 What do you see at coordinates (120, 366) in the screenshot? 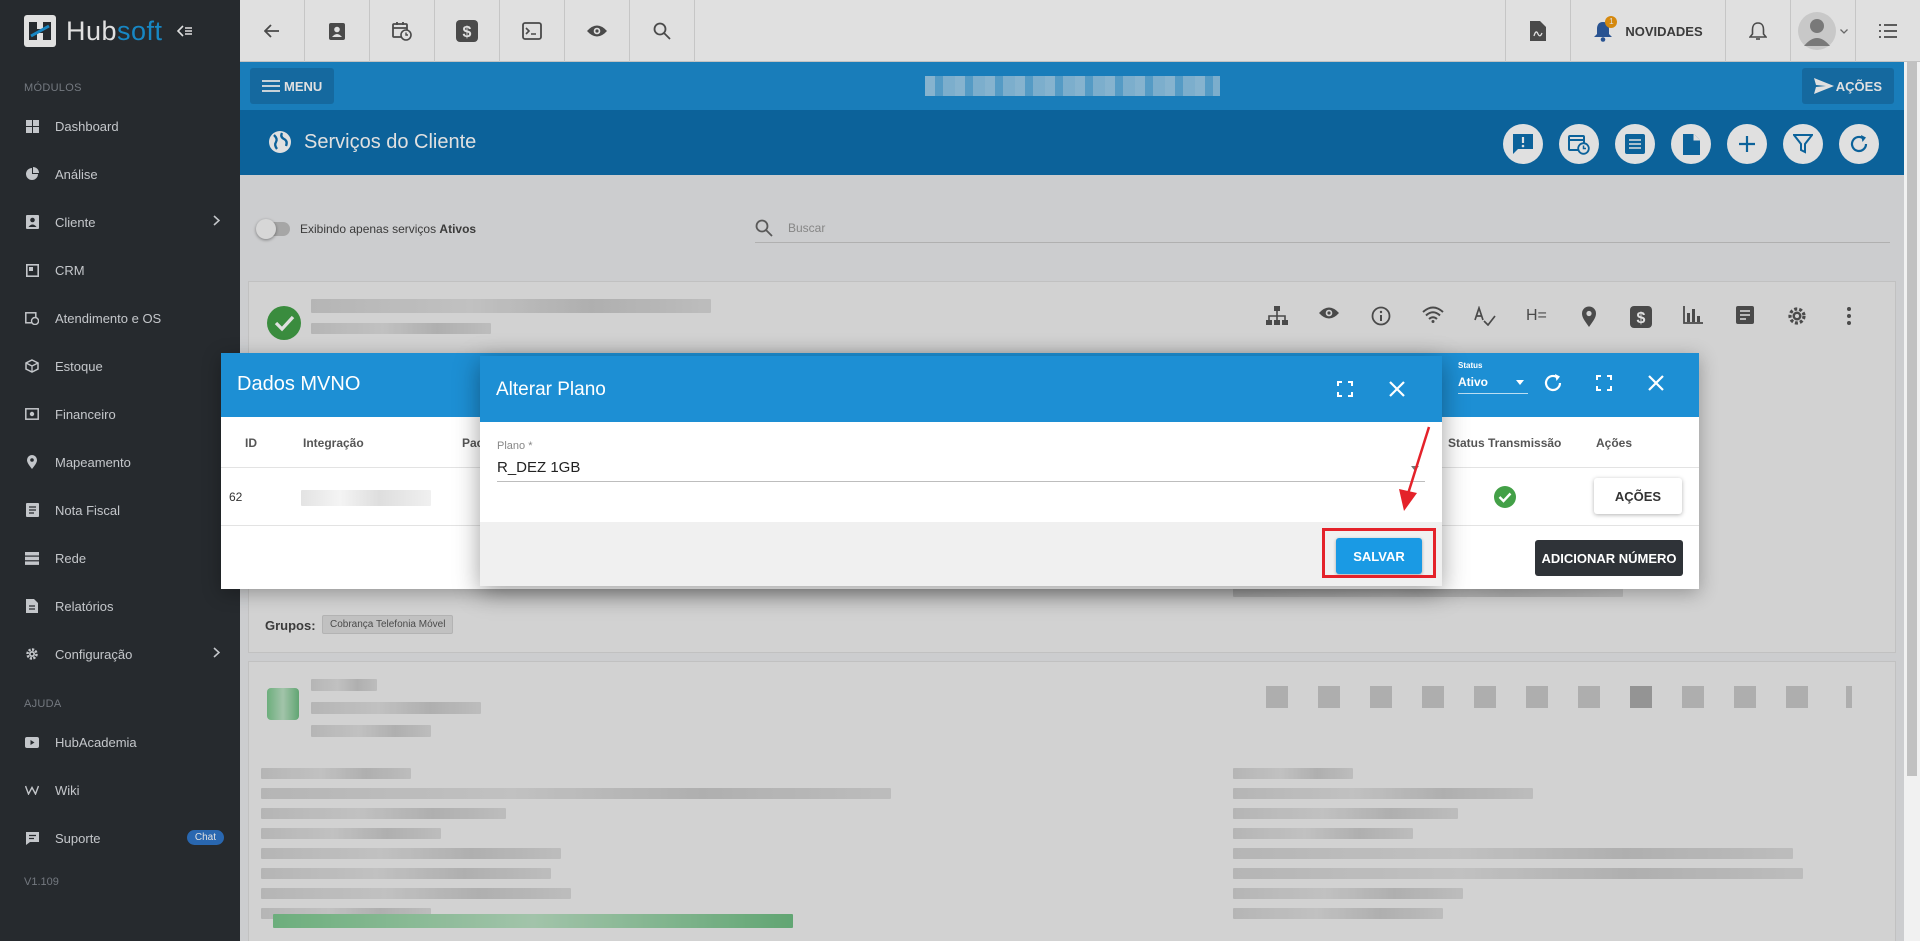
I see `sidebar-item-estoque: Estoque` at bounding box center [120, 366].